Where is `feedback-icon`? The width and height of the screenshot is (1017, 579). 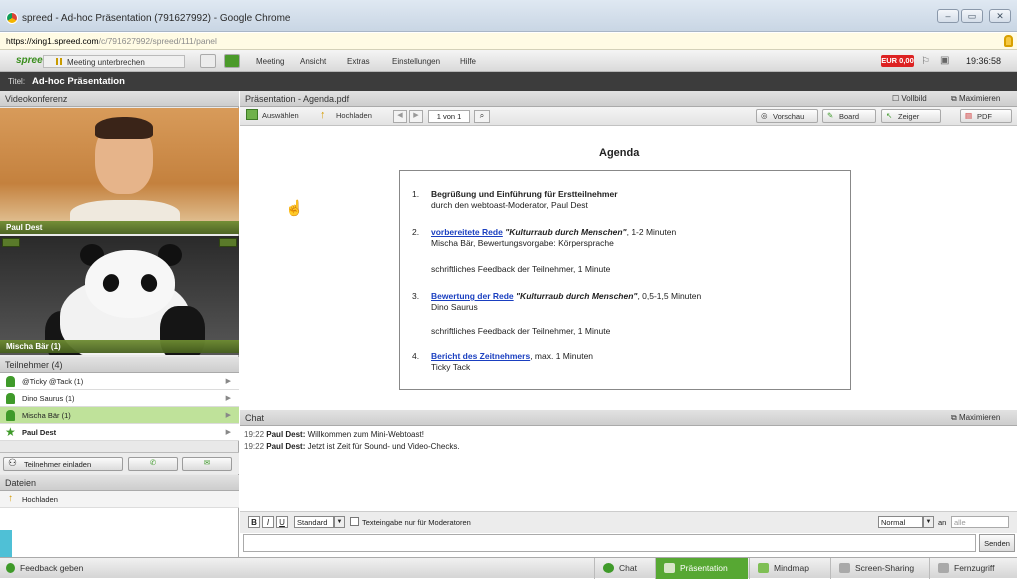 feedback-icon is located at coordinates (10, 568).